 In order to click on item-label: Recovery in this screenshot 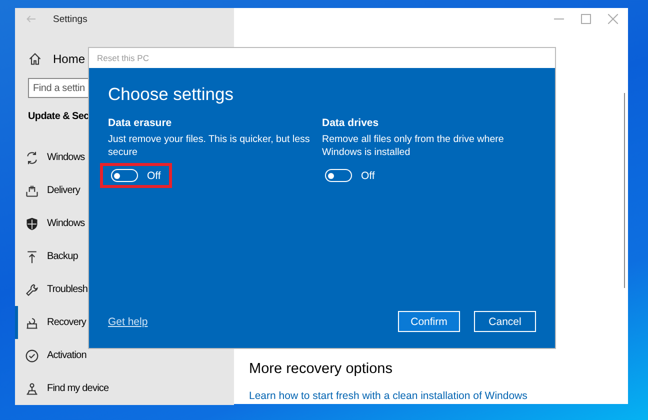, I will do `click(66, 322)`.